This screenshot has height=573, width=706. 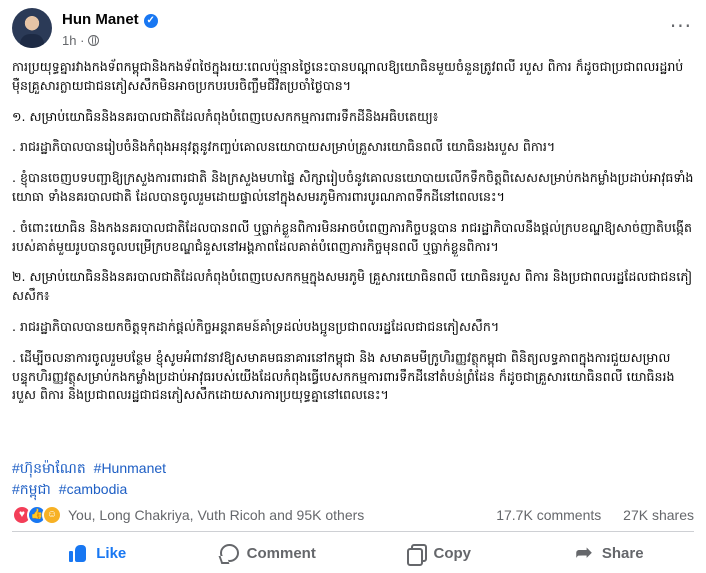 What do you see at coordinates (130, 468) in the screenshot?
I see `hashtag-link: #Hunmanet` at bounding box center [130, 468].